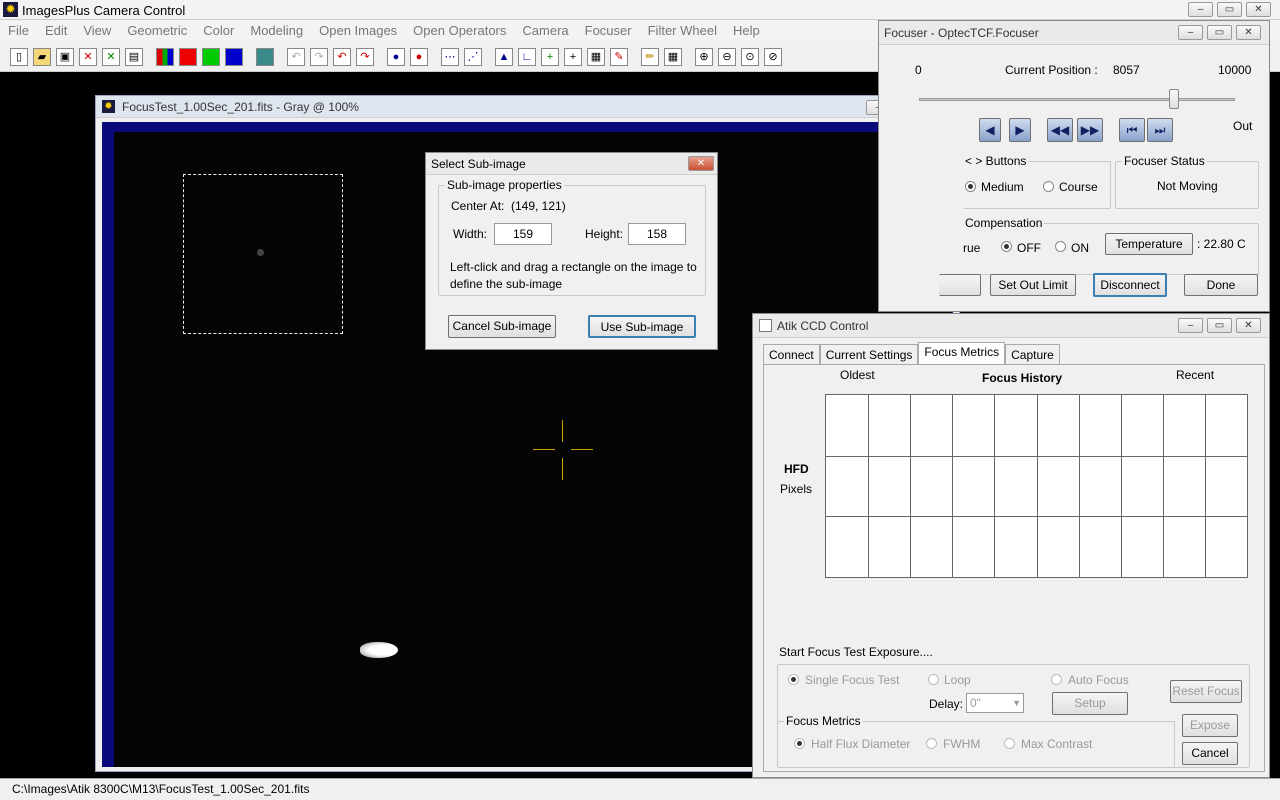 This screenshot has width=1280, height=800. I want to click on tab-focus-metrics: Focus Metrics, so click(962, 354).